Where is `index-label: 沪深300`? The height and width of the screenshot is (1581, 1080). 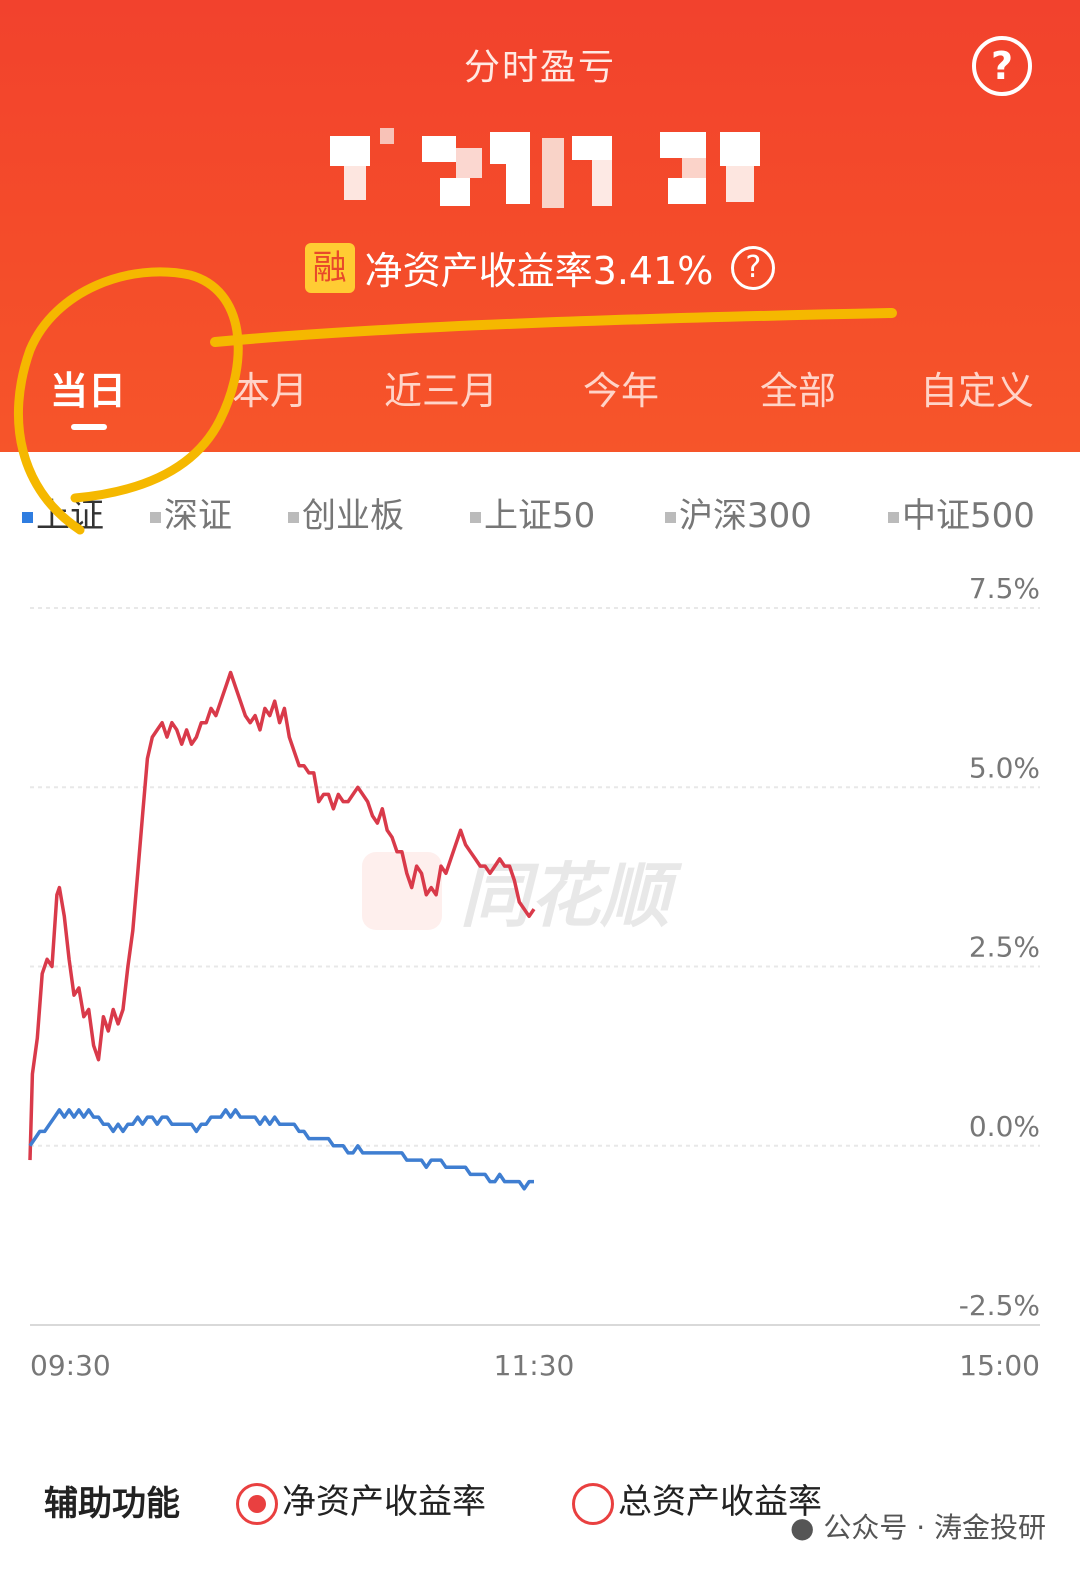
index-label: 沪深300 is located at coordinates (745, 516).